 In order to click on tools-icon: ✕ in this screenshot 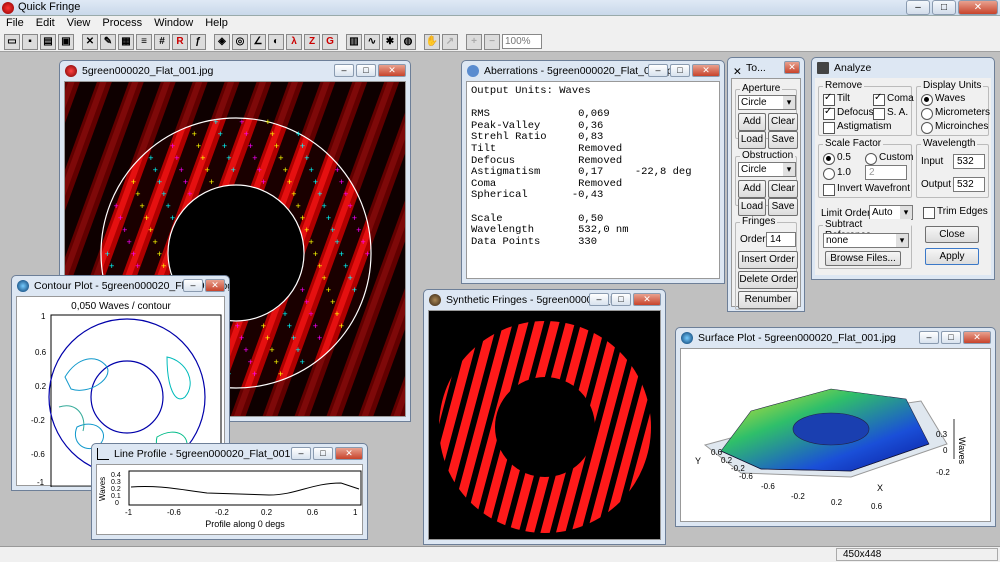, I will do `click(90, 41)`.